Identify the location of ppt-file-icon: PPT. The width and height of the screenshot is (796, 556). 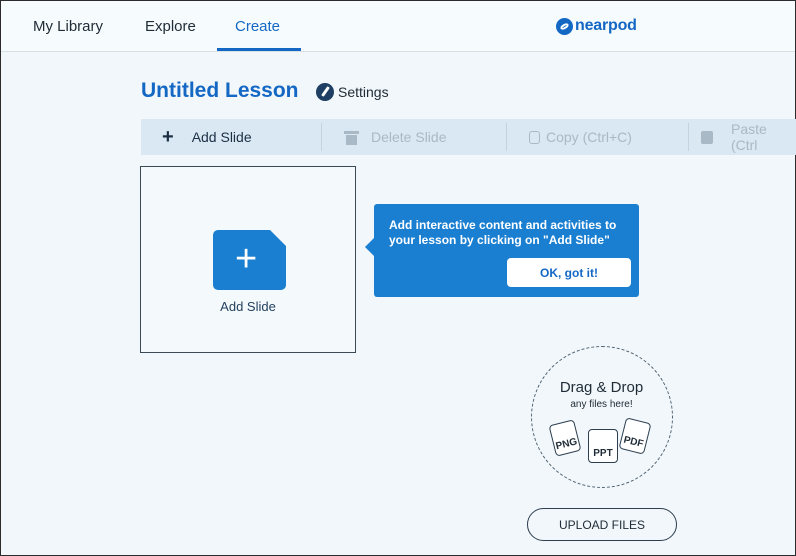
(603, 446).